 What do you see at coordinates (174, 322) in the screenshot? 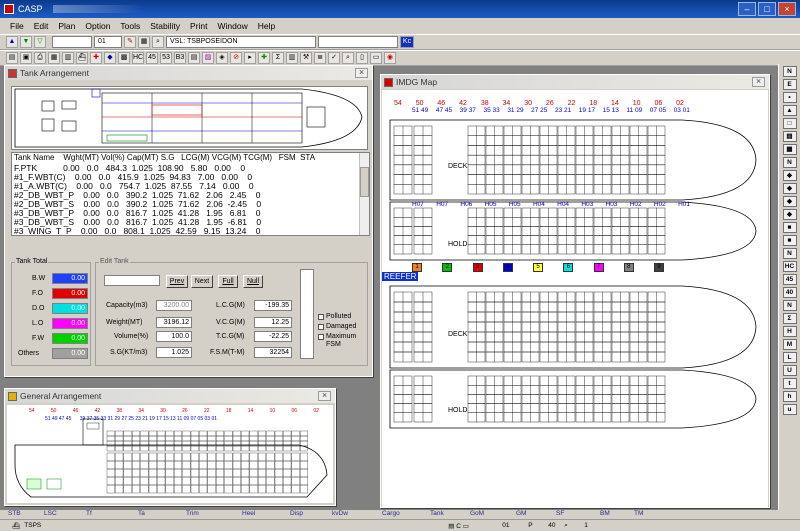
I see `weight-field: 3196.12` at bounding box center [174, 322].